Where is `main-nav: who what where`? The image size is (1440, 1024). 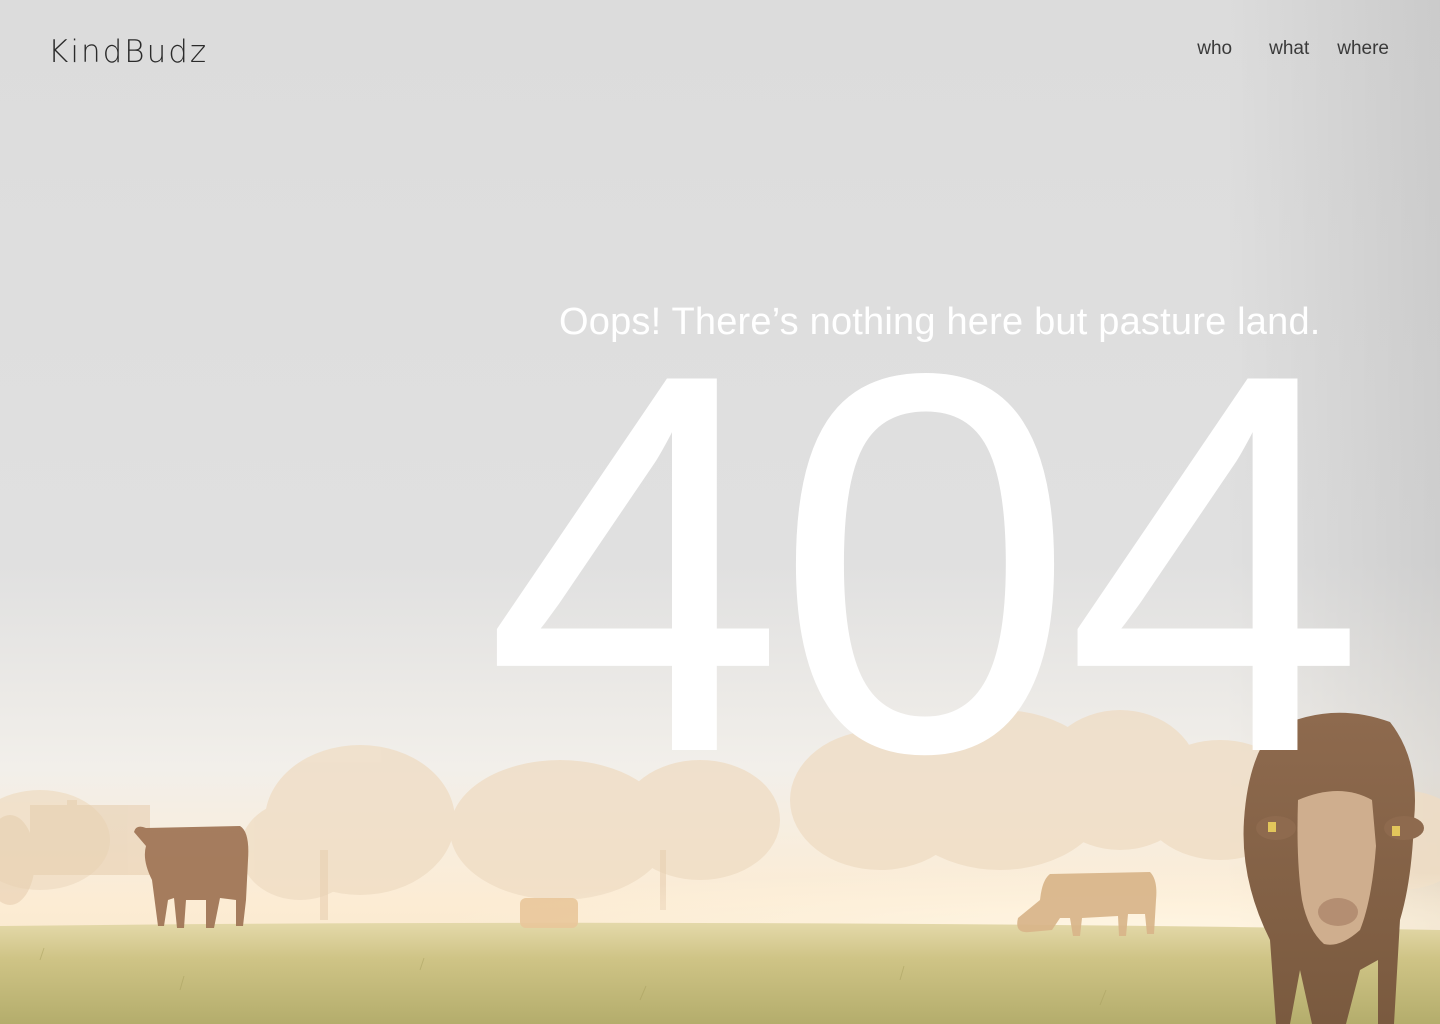
main-nav: who what where is located at coordinates (1293, 49).